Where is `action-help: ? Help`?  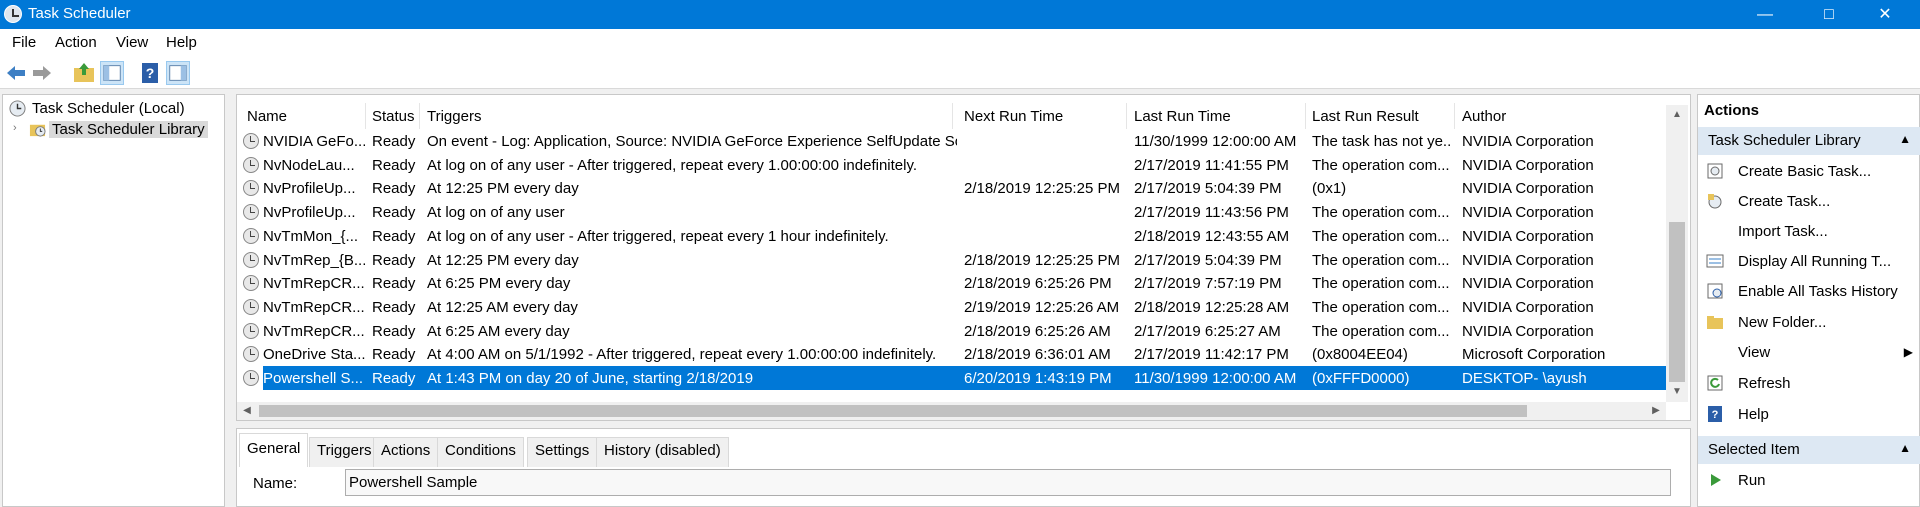
action-help: ? Help is located at coordinates (1809, 414).